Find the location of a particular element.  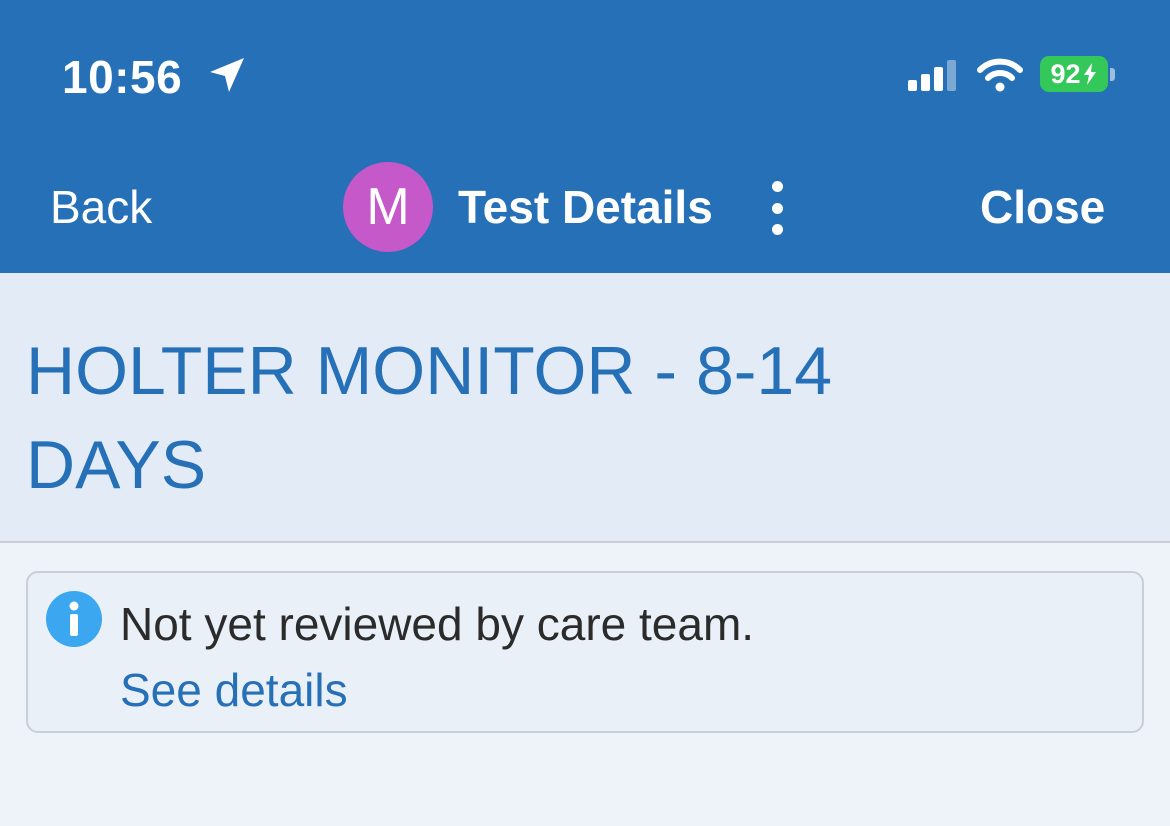

charging-bolt-icon is located at coordinates (1089, 74).